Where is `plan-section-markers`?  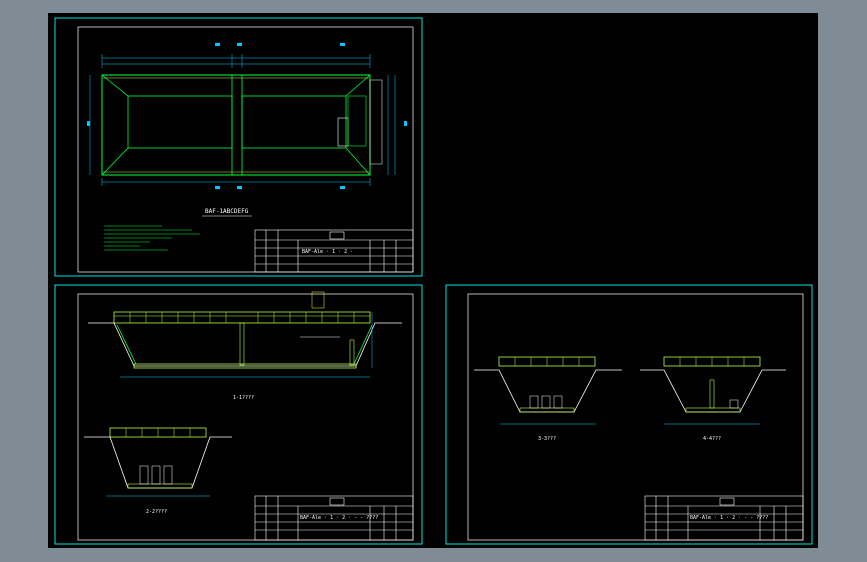
plan-section-markers is located at coordinates (247, 116).